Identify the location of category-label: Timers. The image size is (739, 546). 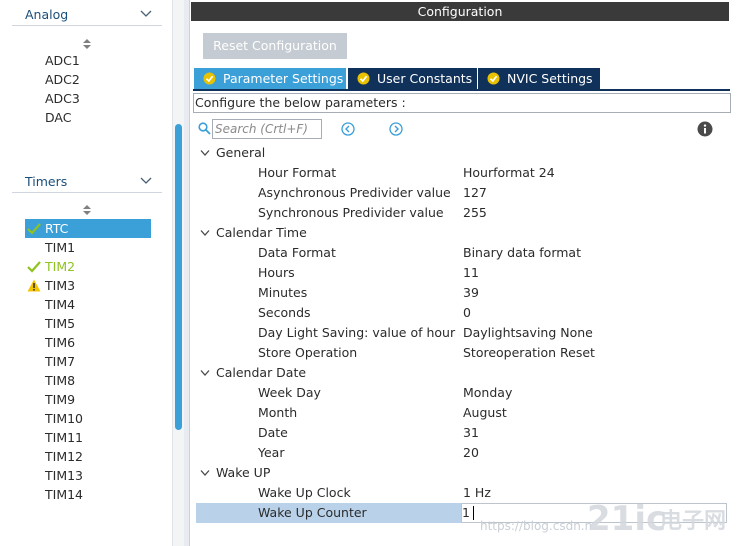
(46, 181).